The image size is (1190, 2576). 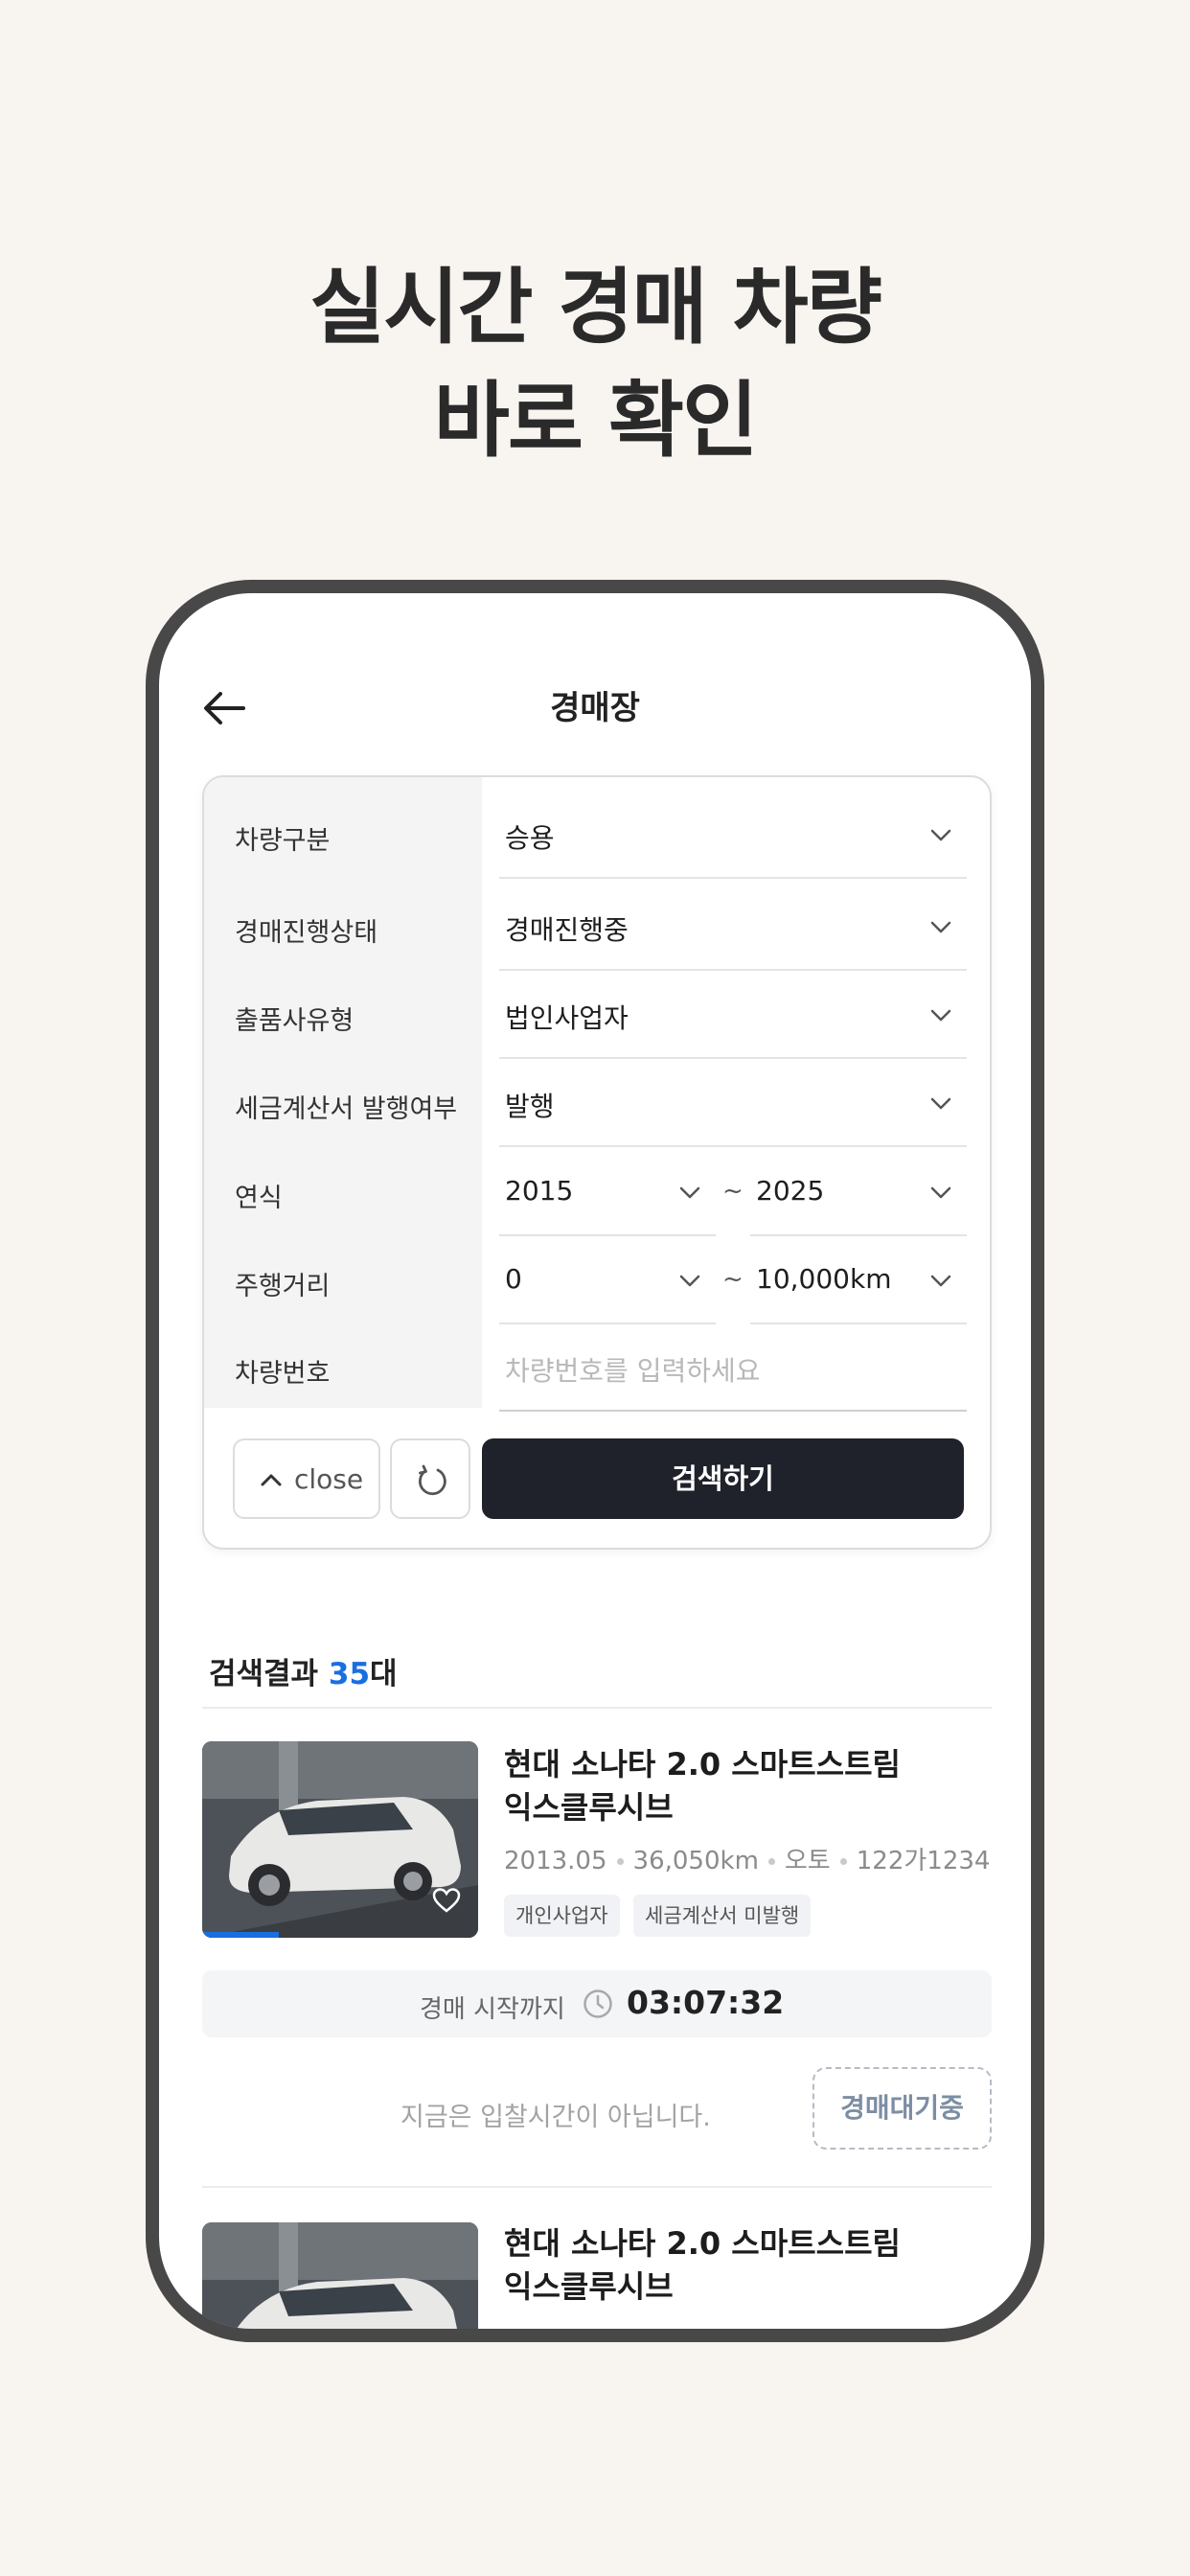 I want to click on tag-seller-type: 개인사업자, so click(x=562, y=1916).